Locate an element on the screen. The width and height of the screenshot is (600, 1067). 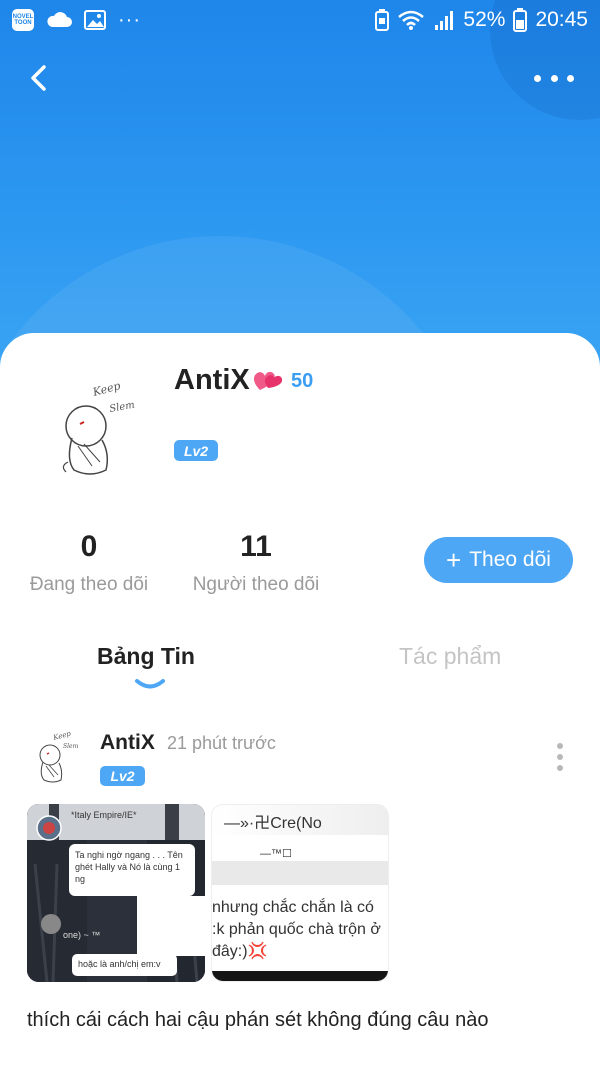
post-author-avatar: Keep Slem is located at coordinates (57, 757).